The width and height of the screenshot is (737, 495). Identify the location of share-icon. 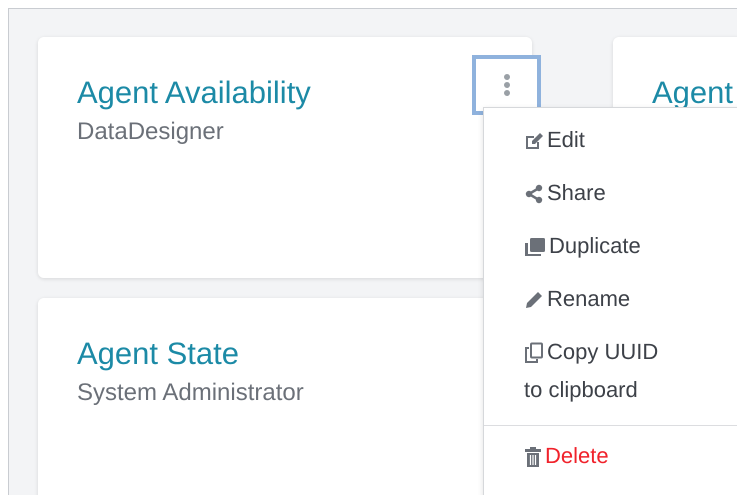
(534, 194).